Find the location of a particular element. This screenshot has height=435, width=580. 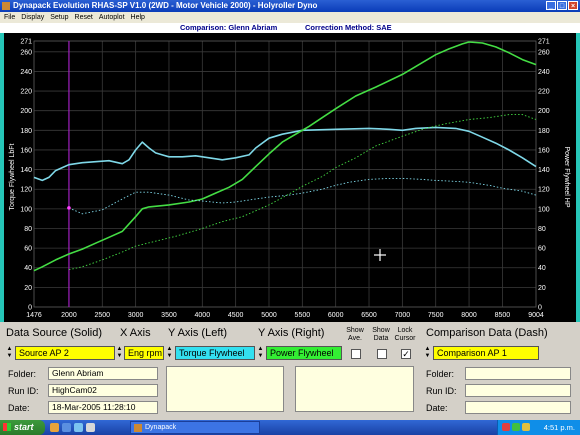

menu-reset: Reset is located at coordinates (84, 17).